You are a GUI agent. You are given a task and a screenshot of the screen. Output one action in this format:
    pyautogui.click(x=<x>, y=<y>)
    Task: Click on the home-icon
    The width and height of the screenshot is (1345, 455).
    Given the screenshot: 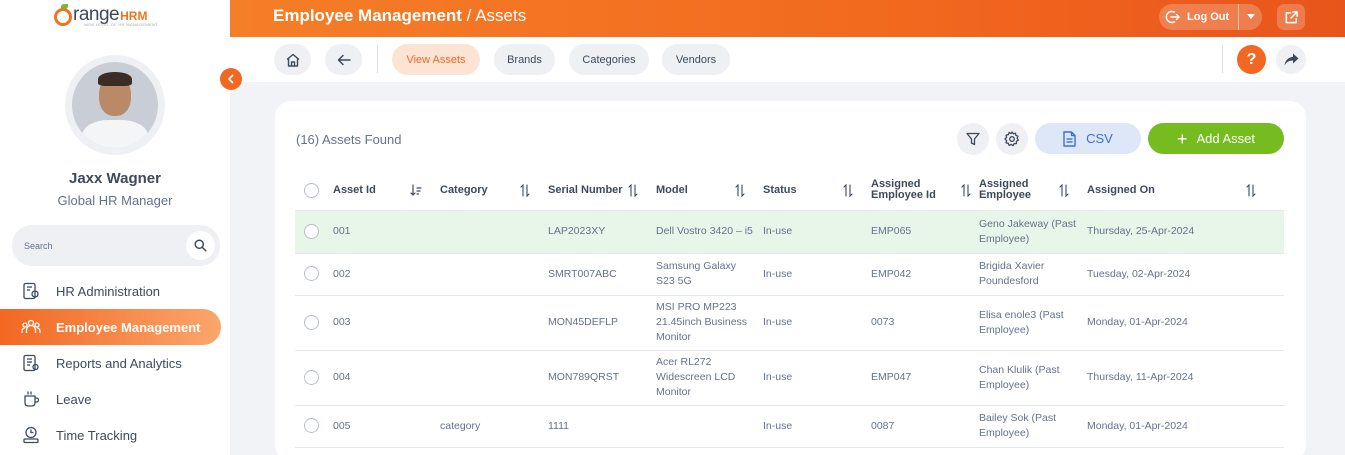 What is the action you would take?
    pyautogui.click(x=292, y=60)
    